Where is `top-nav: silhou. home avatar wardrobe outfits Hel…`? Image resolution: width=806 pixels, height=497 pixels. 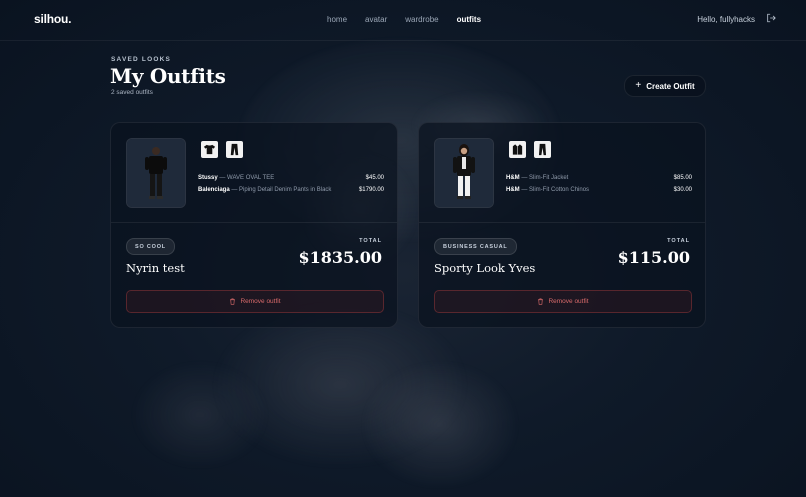
top-nav: silhou. home avatar wardrobe outfits Hel… is located at coordinates (403, 20).